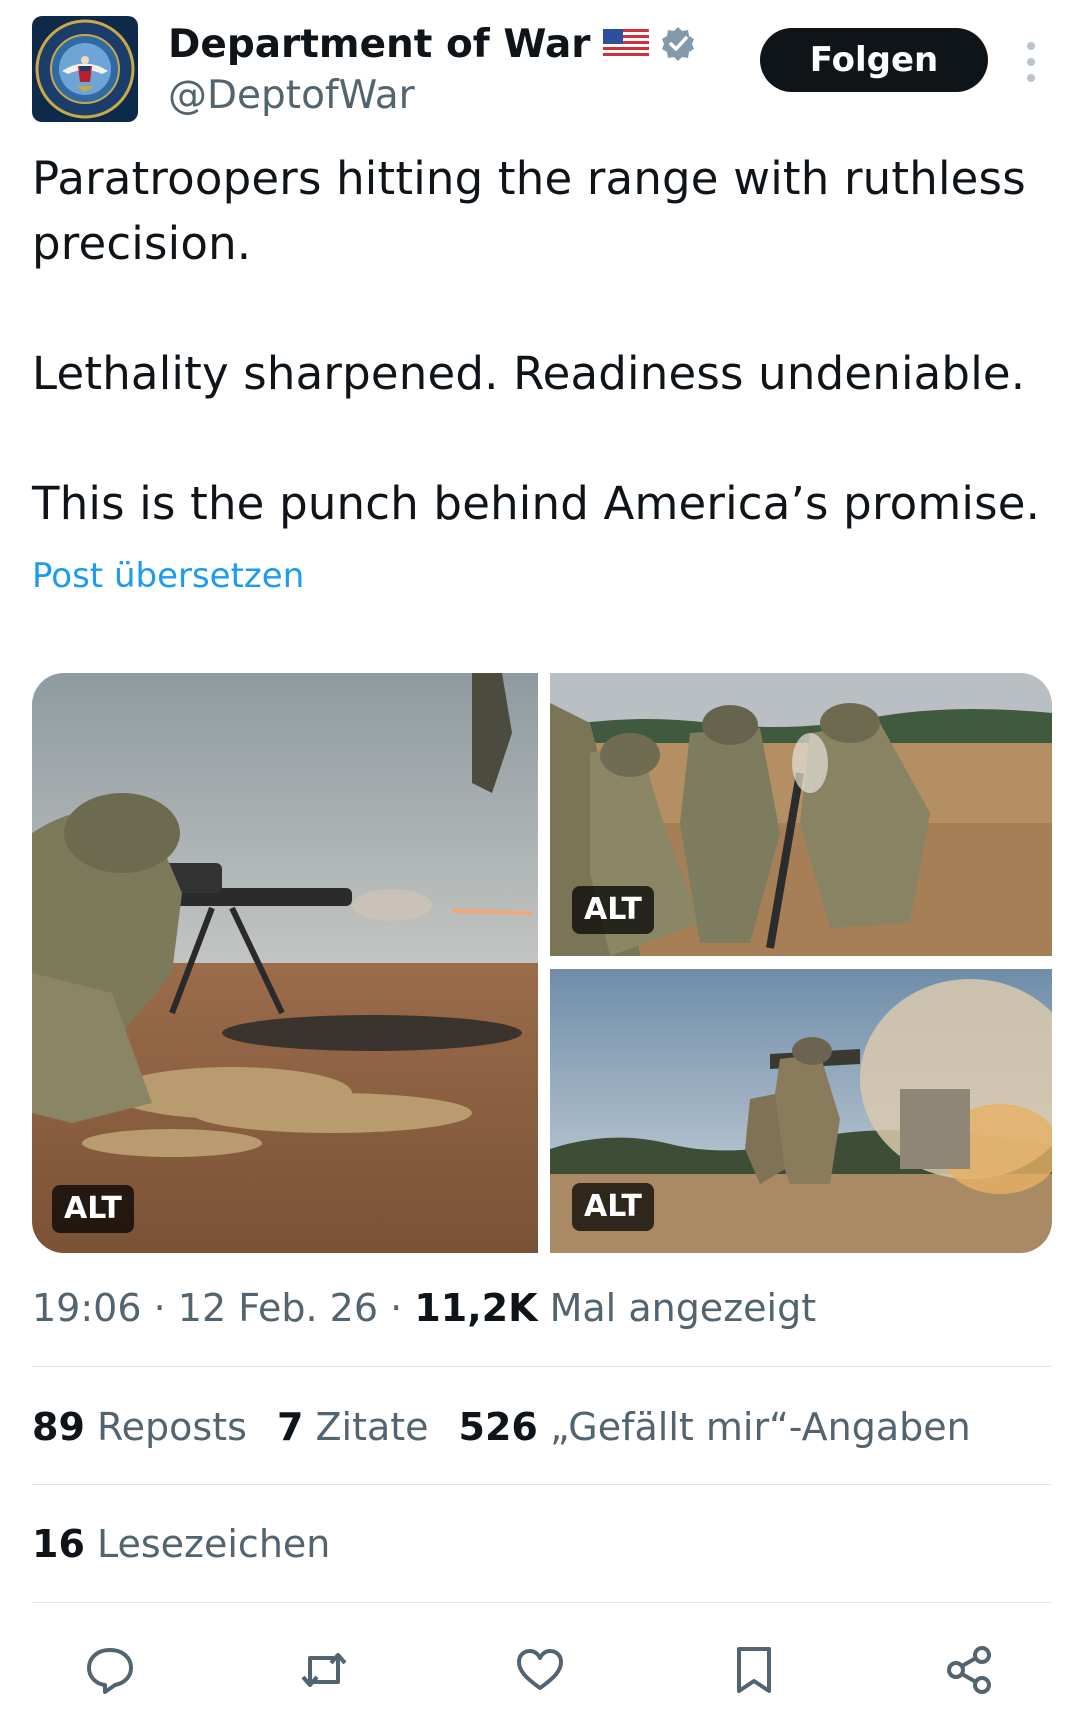 This screenshot has height=1724, width=1080. I want to click on post-time: 19:06, so click(87, 1308).